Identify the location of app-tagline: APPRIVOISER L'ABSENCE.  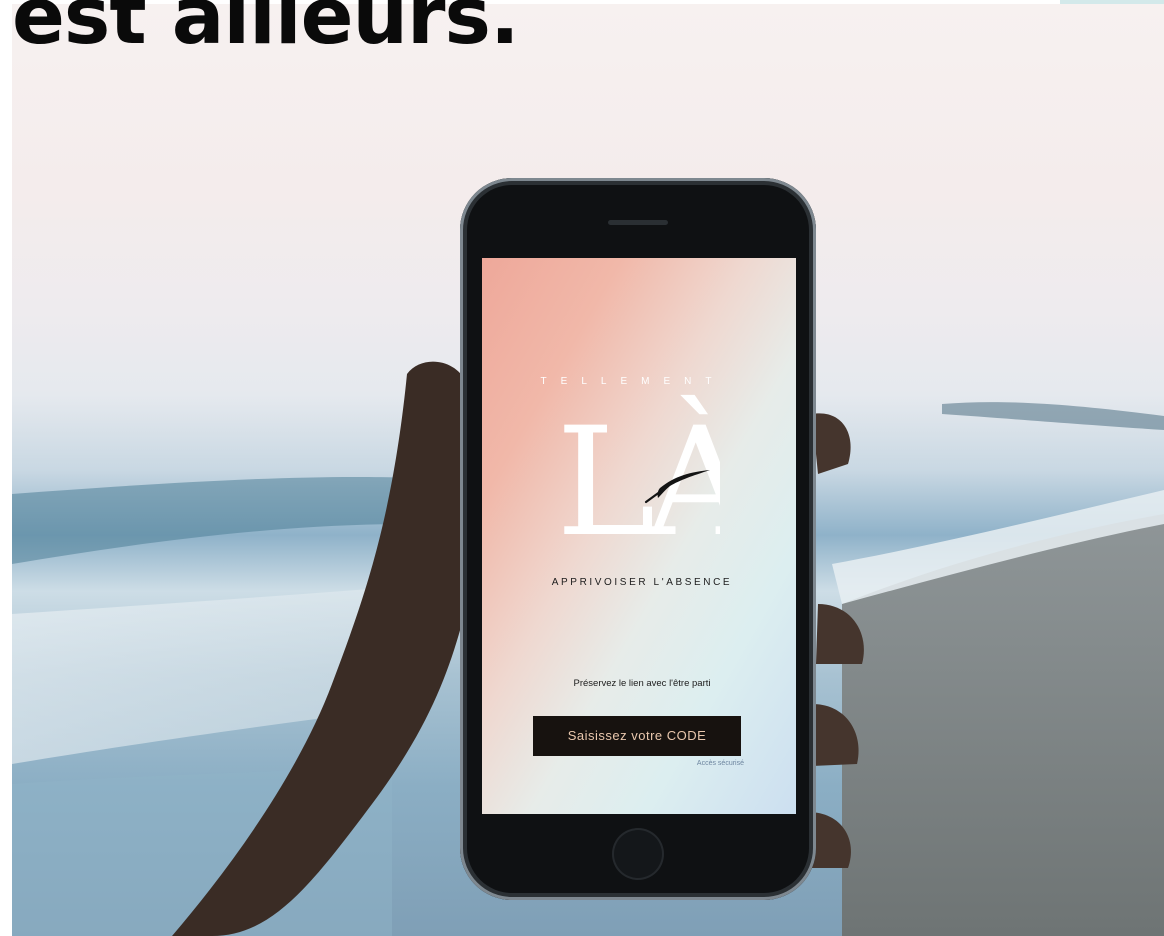
(642, 582).